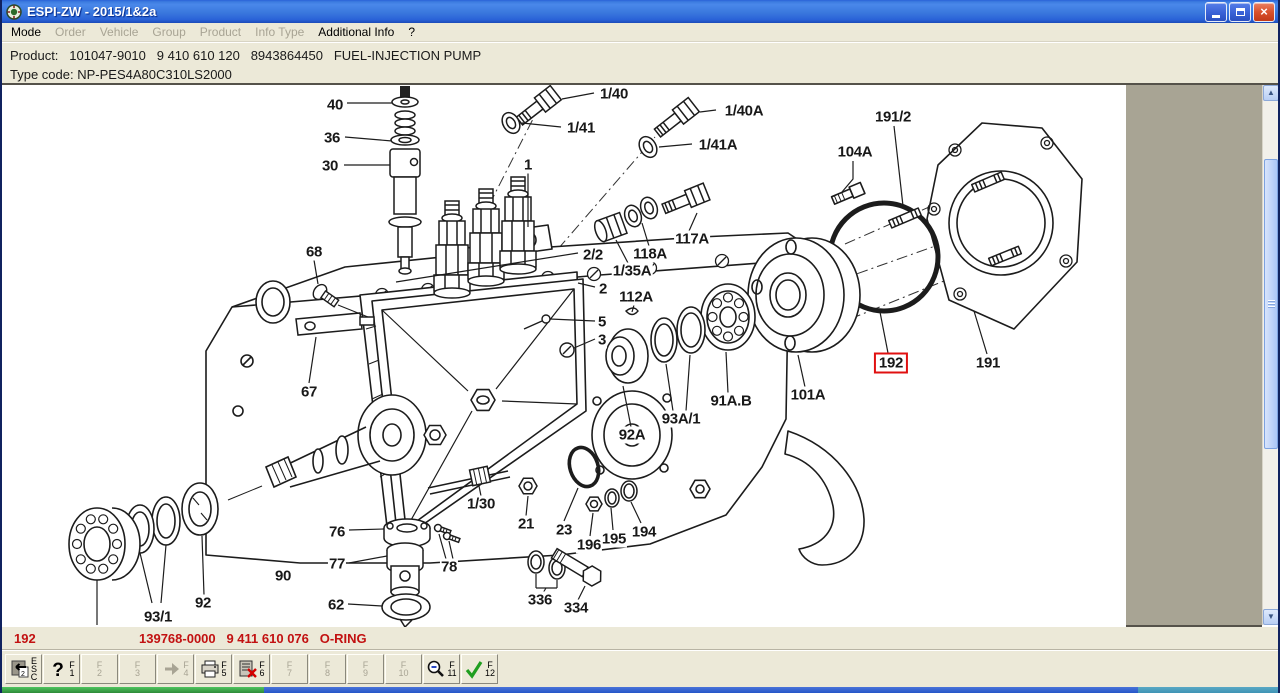 The height and width of the screenshot is (693, 1280). I want to click on part-label-194: 194, so click(644, 532).